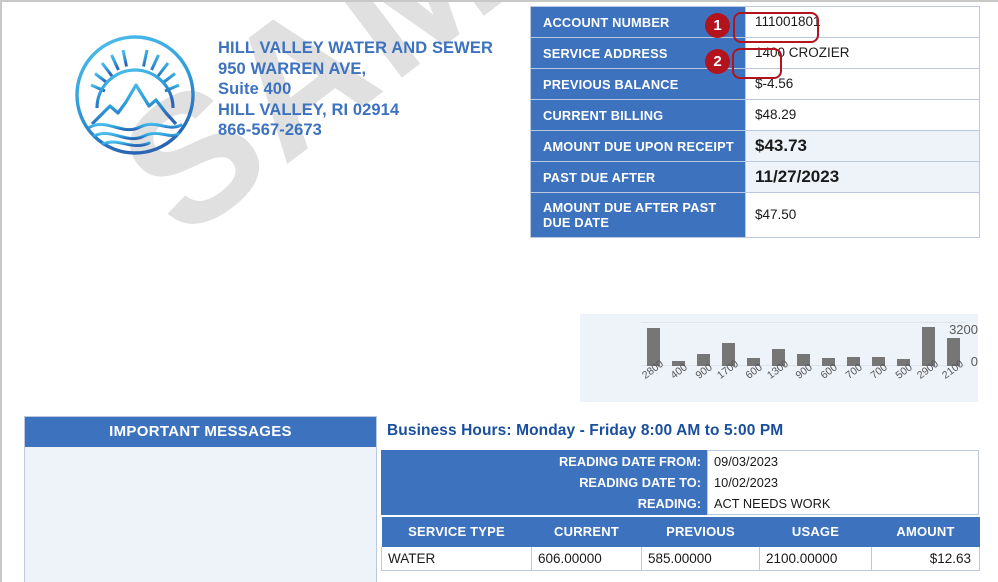 The width and height of the screenshot is (998, 582). Describe the element at coordinates (456, 559) in the screenshot. I see `service-type-cell: WATER` at that location.